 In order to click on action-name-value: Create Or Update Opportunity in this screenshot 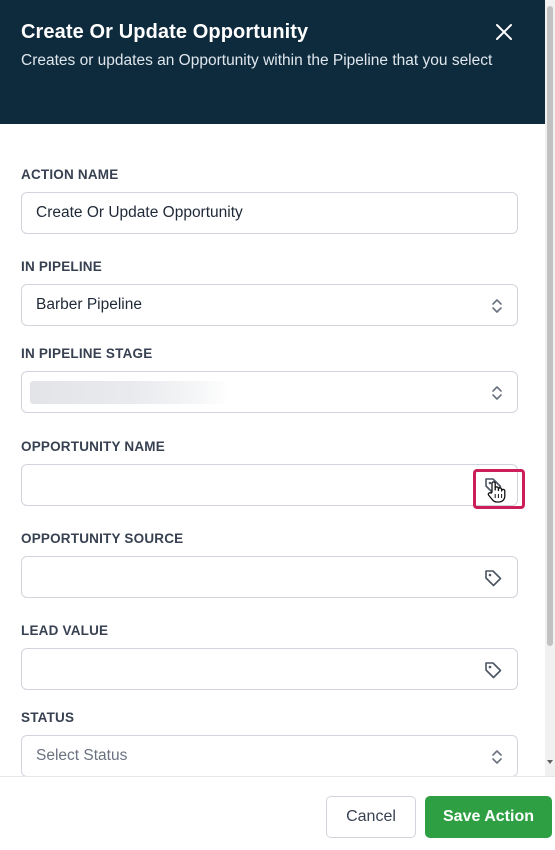, I will do `click(139, 212)`.